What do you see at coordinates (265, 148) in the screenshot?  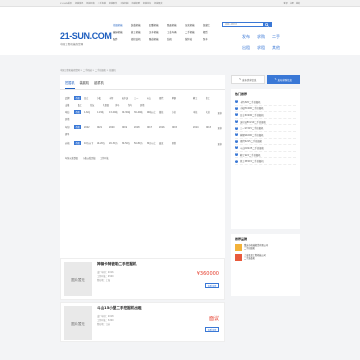 I see `hot-item: 8 斗山DX225二手挖掘机` at bounding box center [265, 148].